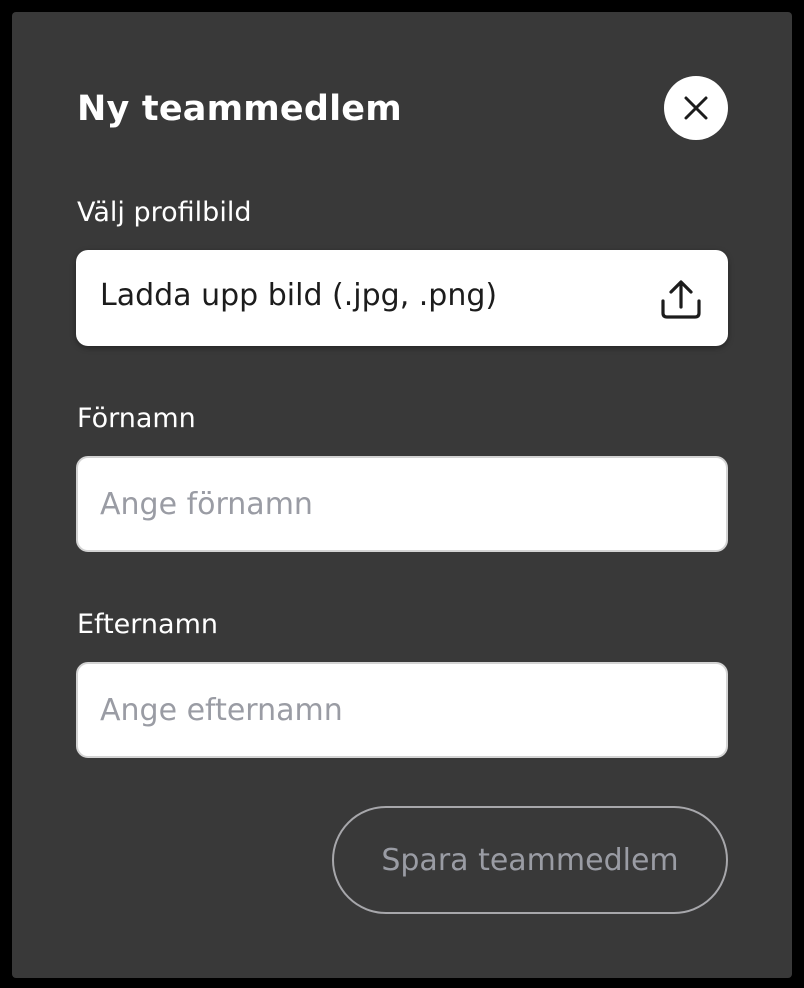 This screenshot has height=988, width=804. Describe the element at coordinates (299, 295) in the screenshot. I see `upload-image-text: Ladda upp bild (.jpg, .png)` at that location.